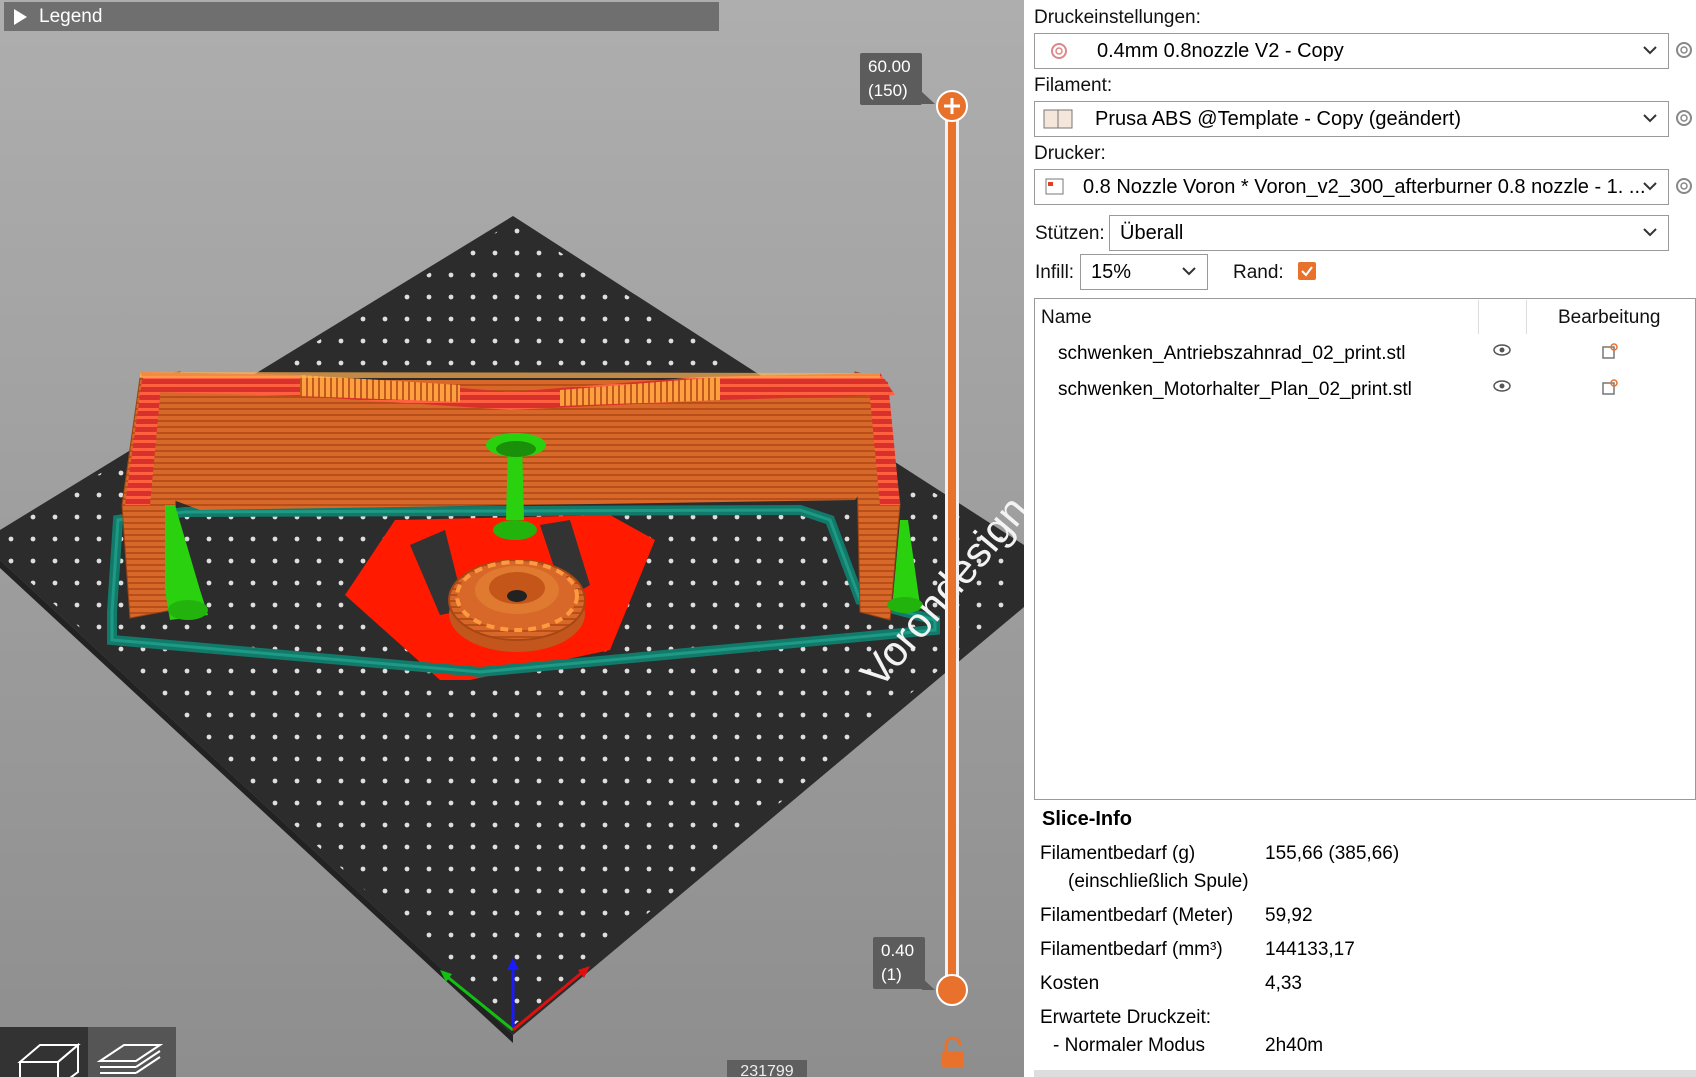 The image size is (1696, 1077). Describe the element at coordinates (1289, 915) in the screenshot. I see `info-value: 59,92` at that location.